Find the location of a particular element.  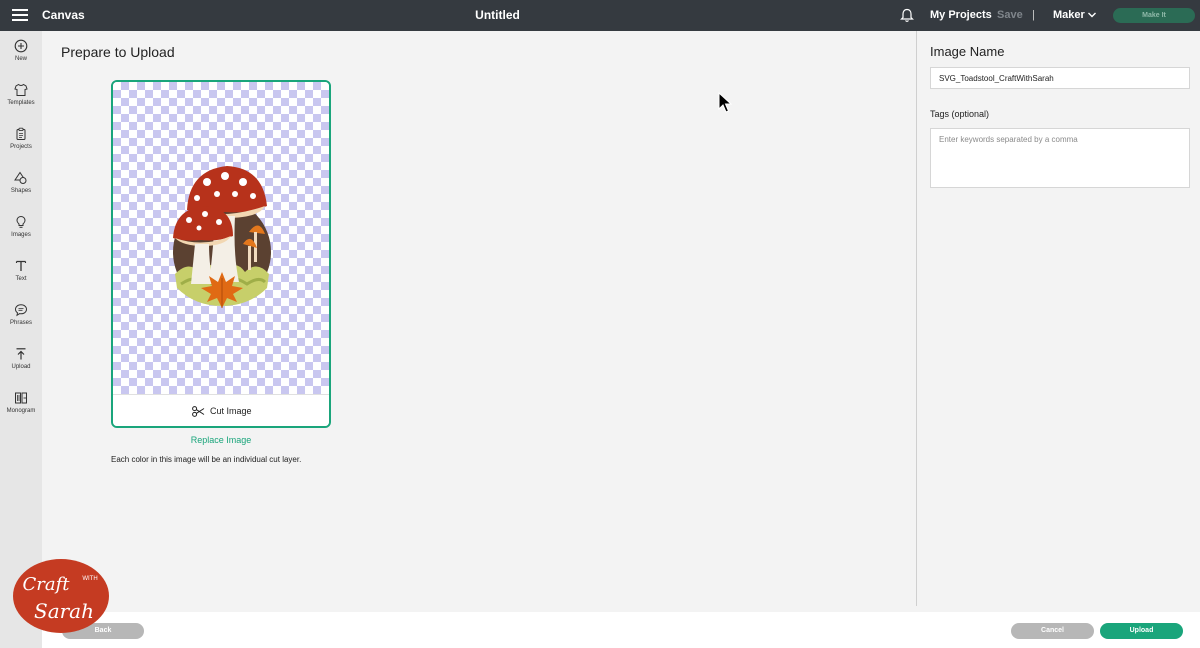

shirt-icon is located at coordinates (21, 89).